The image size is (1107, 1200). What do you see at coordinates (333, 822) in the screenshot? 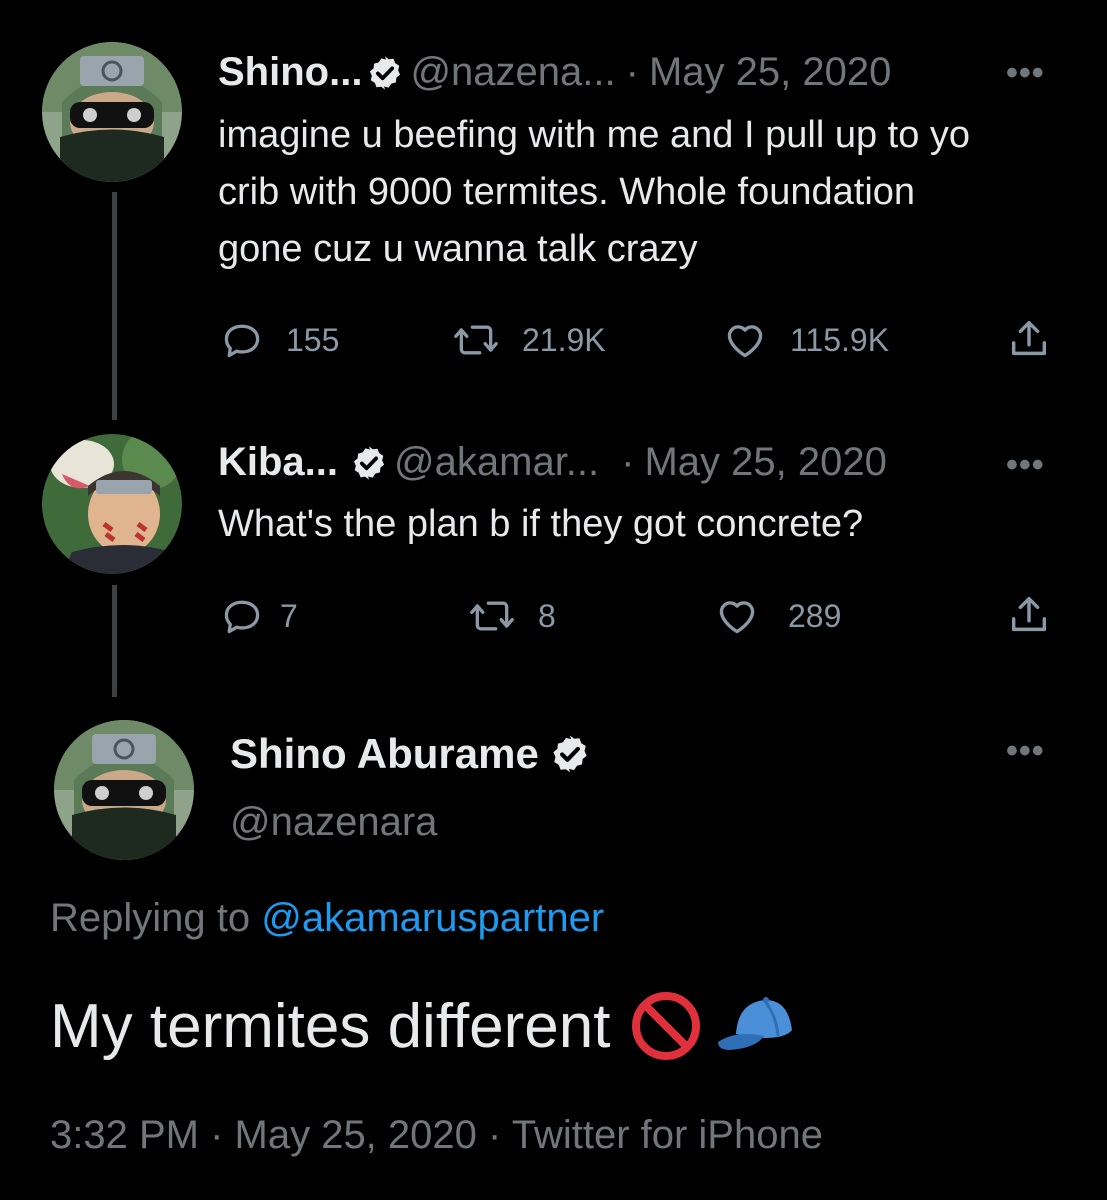
I see `handle: @nazenara` at bounding box center [333, 822].